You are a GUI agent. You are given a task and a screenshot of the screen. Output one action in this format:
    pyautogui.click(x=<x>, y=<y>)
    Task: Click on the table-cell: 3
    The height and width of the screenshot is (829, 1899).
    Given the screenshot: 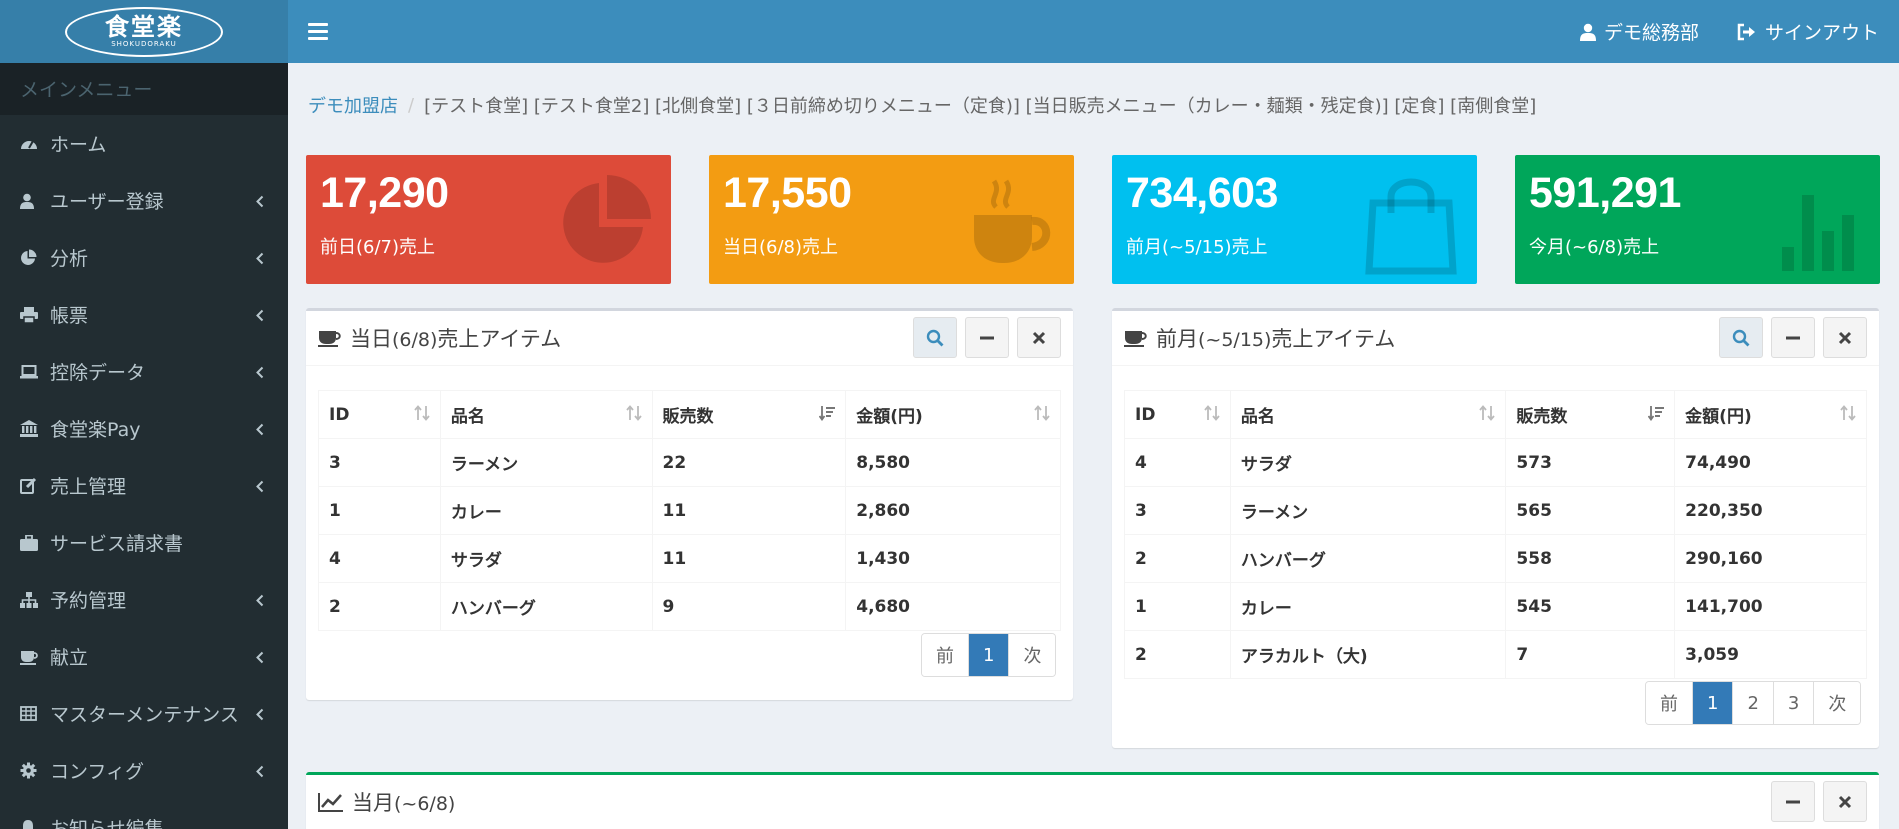 What is the action you would take?
    pyautogui.click(x=1177, y=510)
    